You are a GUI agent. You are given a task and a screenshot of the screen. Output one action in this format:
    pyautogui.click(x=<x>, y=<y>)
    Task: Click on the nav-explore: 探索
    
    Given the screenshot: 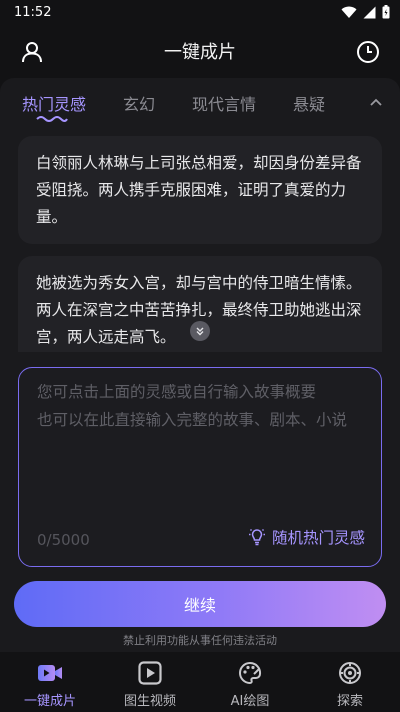 What is the action you would take?
    pyautogui.click(x=350, y=682)
    